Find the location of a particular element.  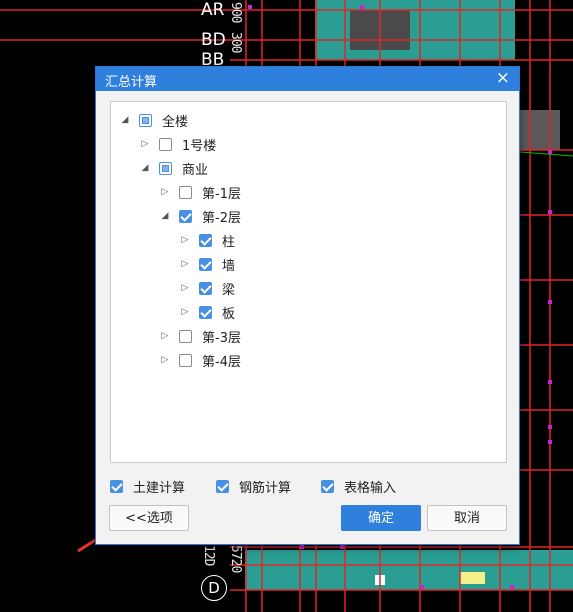

option-civil-calc-label: 土建计算 is located at coordinates (159, 488).